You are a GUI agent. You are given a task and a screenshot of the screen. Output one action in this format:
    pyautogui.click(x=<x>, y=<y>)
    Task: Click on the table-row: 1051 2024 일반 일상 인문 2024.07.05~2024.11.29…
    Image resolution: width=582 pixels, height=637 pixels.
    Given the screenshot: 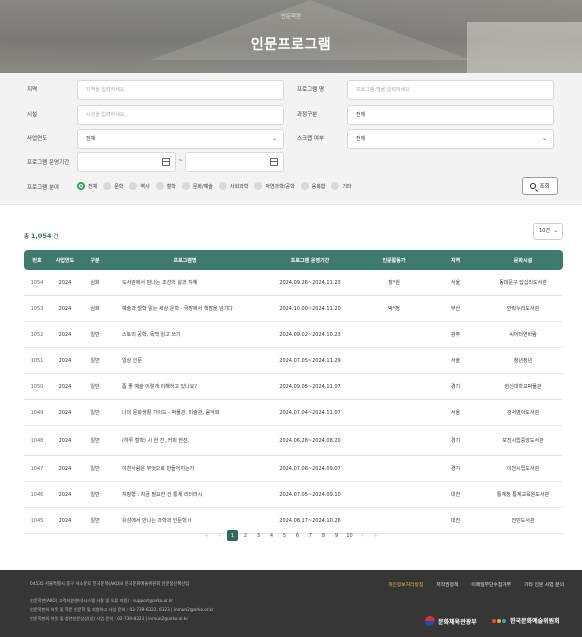 What is the action you would take?
    pyautogui.click(x=293, y=361)
    